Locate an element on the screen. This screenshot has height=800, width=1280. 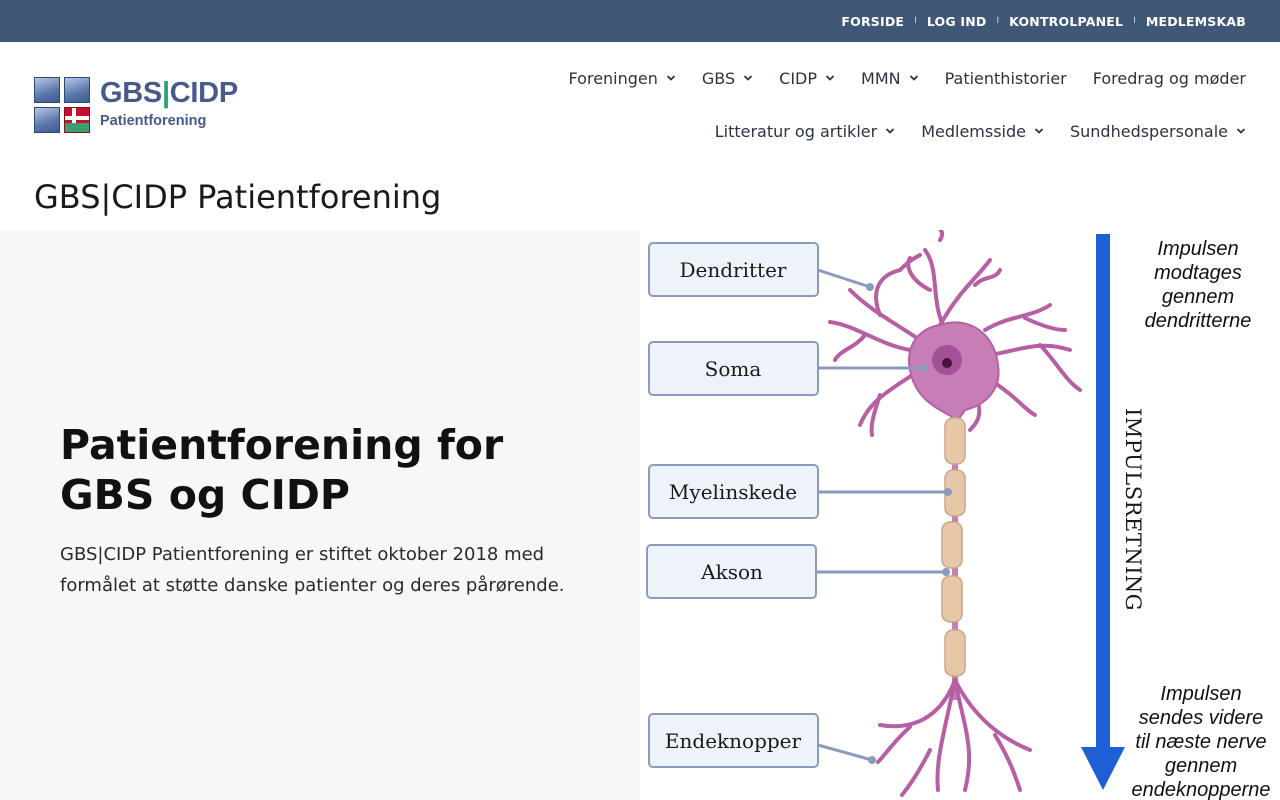
page-title: GBS|CIDP Patientforening is located at coordinates (238, 197).